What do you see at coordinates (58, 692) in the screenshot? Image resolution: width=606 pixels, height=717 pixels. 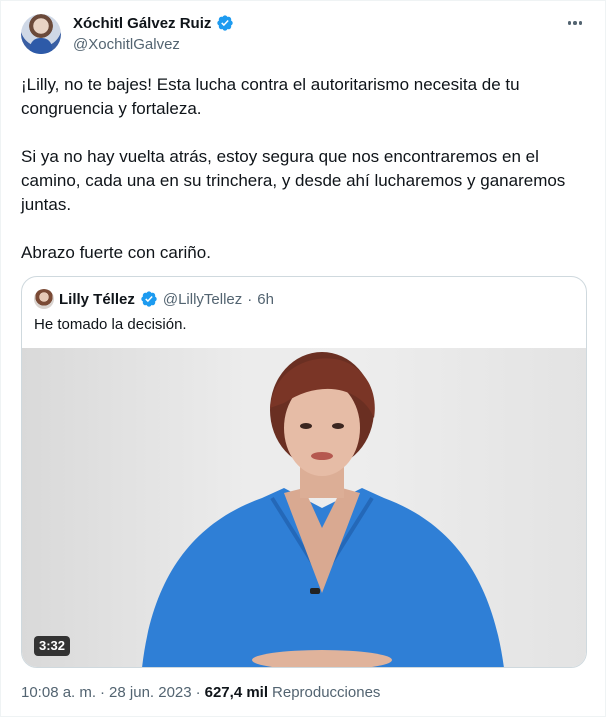 I see `tweet-time: 10:08 a. m.` at bounding box center [58, 692].